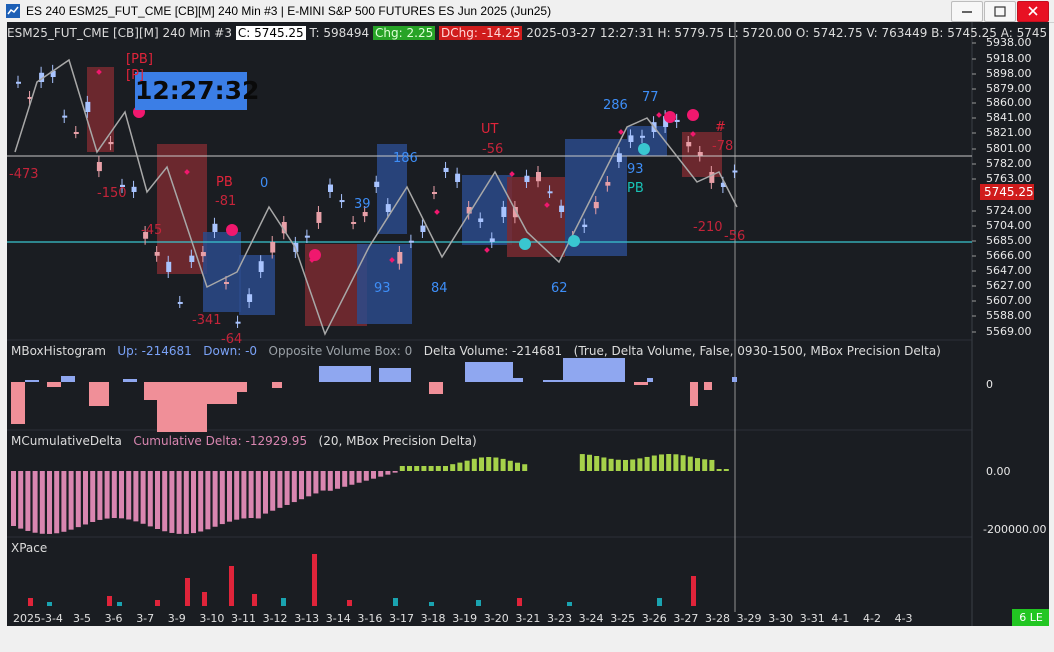 This screenshot has width=1054, height=652. Describe the element at coordinates (812, 618) in the screenshot. I see `date-tick-label: 3-31` at that location.